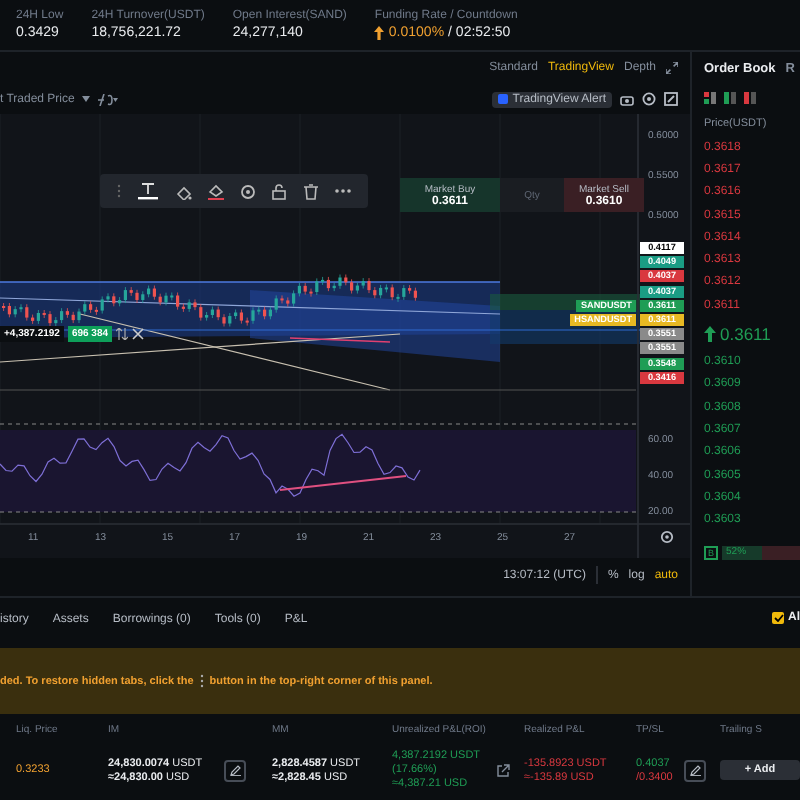 The height and width of the screenshot is (800, 800). I want to click on checkbox, so click(778, 618).